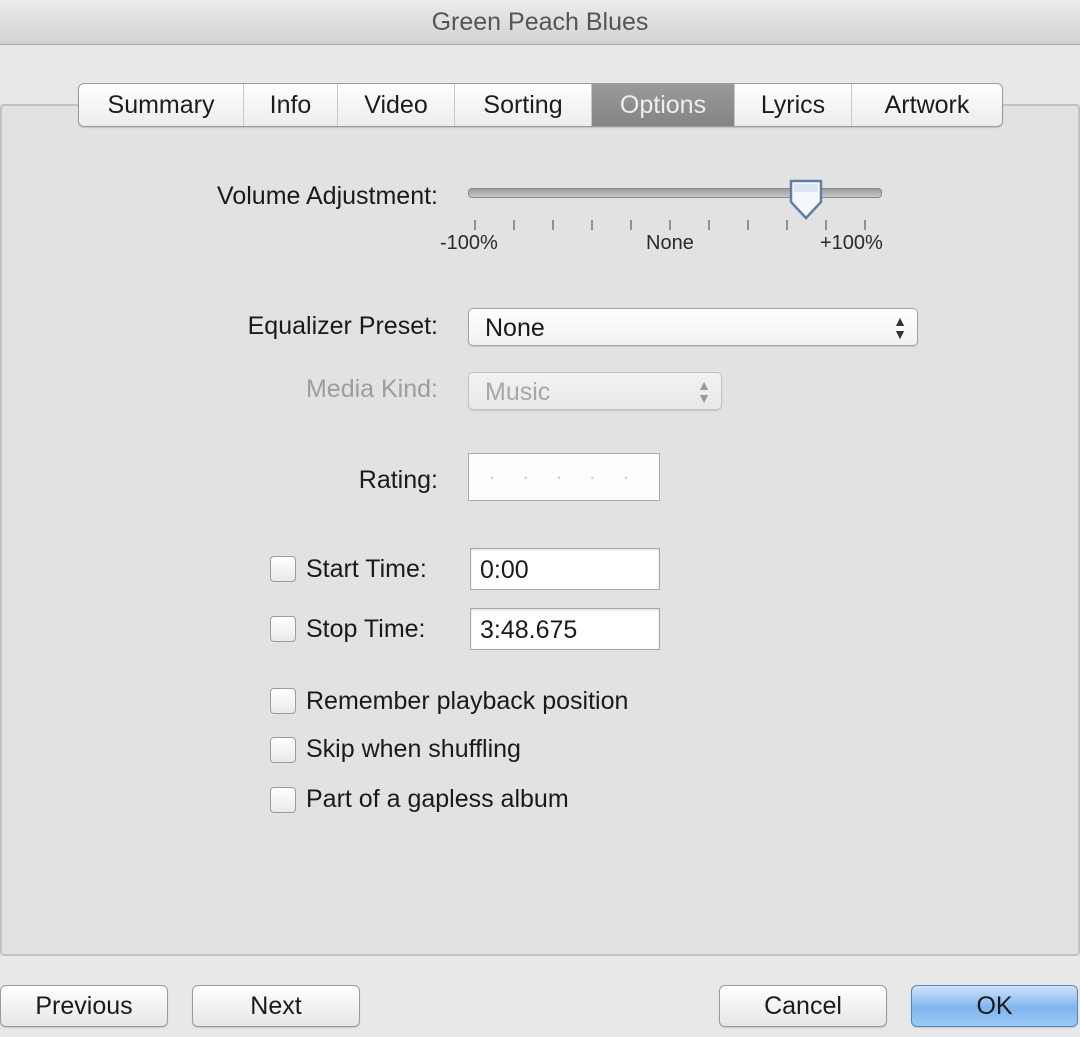 Image resolution: width=1080 pixels, height=1037 pixels. What do you see at coordinates (276, 1006) in the screenshot?
I see `next-button: Next` at bounding box center [276, 1006].